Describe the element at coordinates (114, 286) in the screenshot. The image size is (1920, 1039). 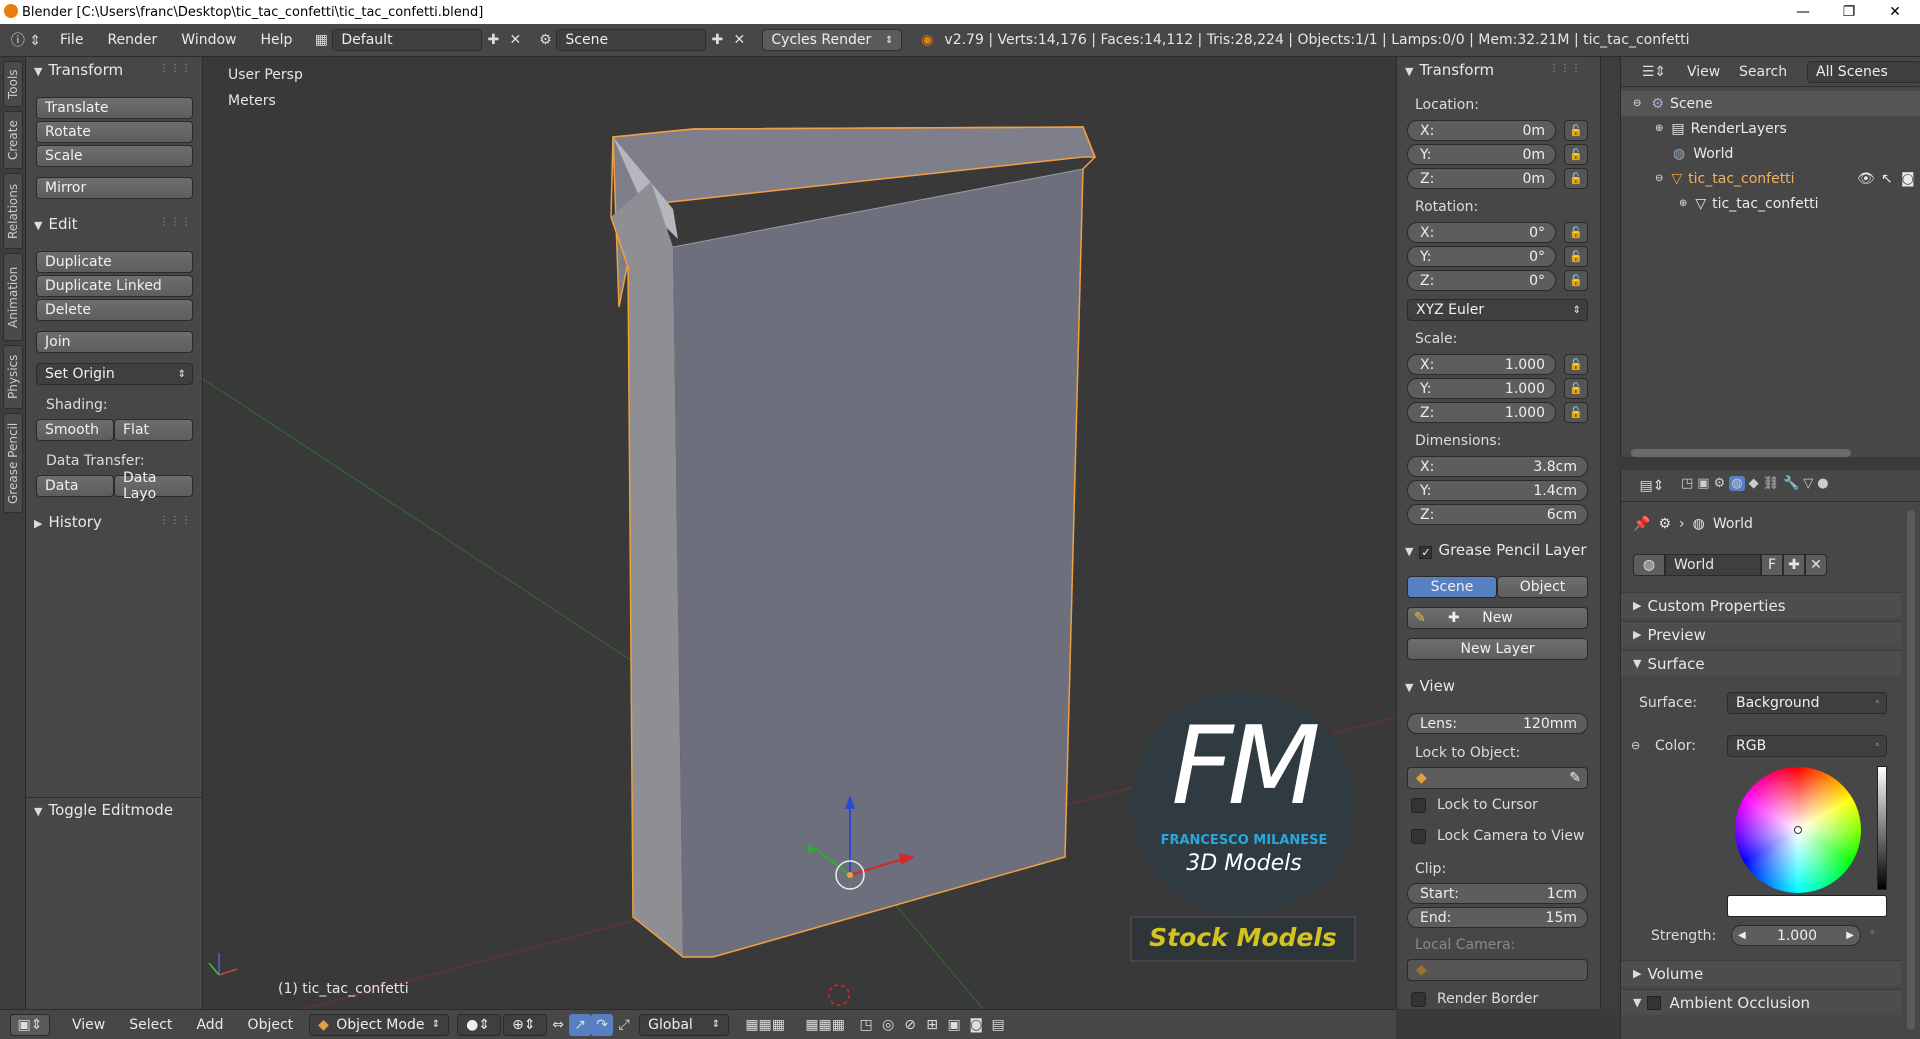
I see `duplicate-linked-button: Duplicate Linked` at that location.